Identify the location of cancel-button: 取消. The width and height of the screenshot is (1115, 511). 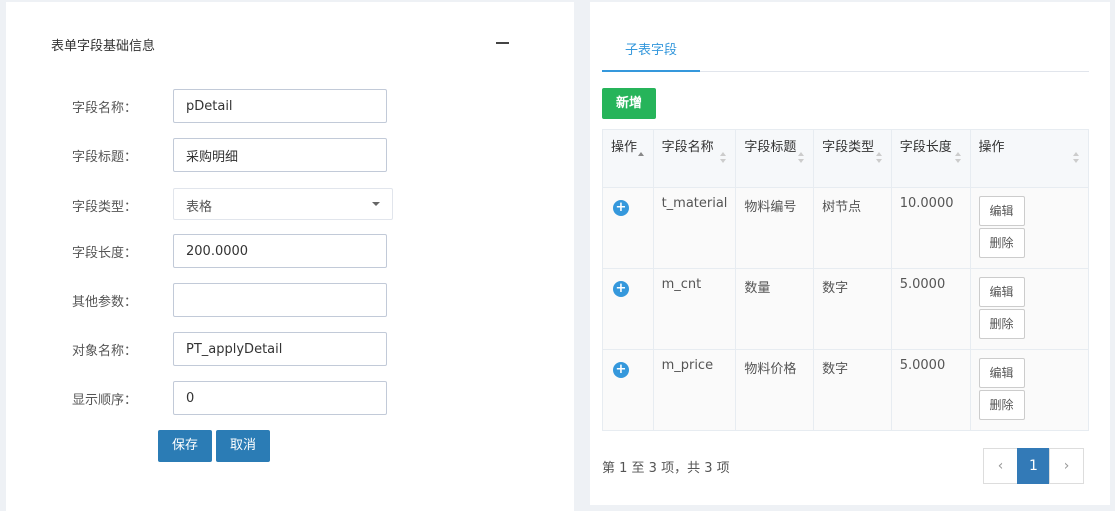
(243, 446).